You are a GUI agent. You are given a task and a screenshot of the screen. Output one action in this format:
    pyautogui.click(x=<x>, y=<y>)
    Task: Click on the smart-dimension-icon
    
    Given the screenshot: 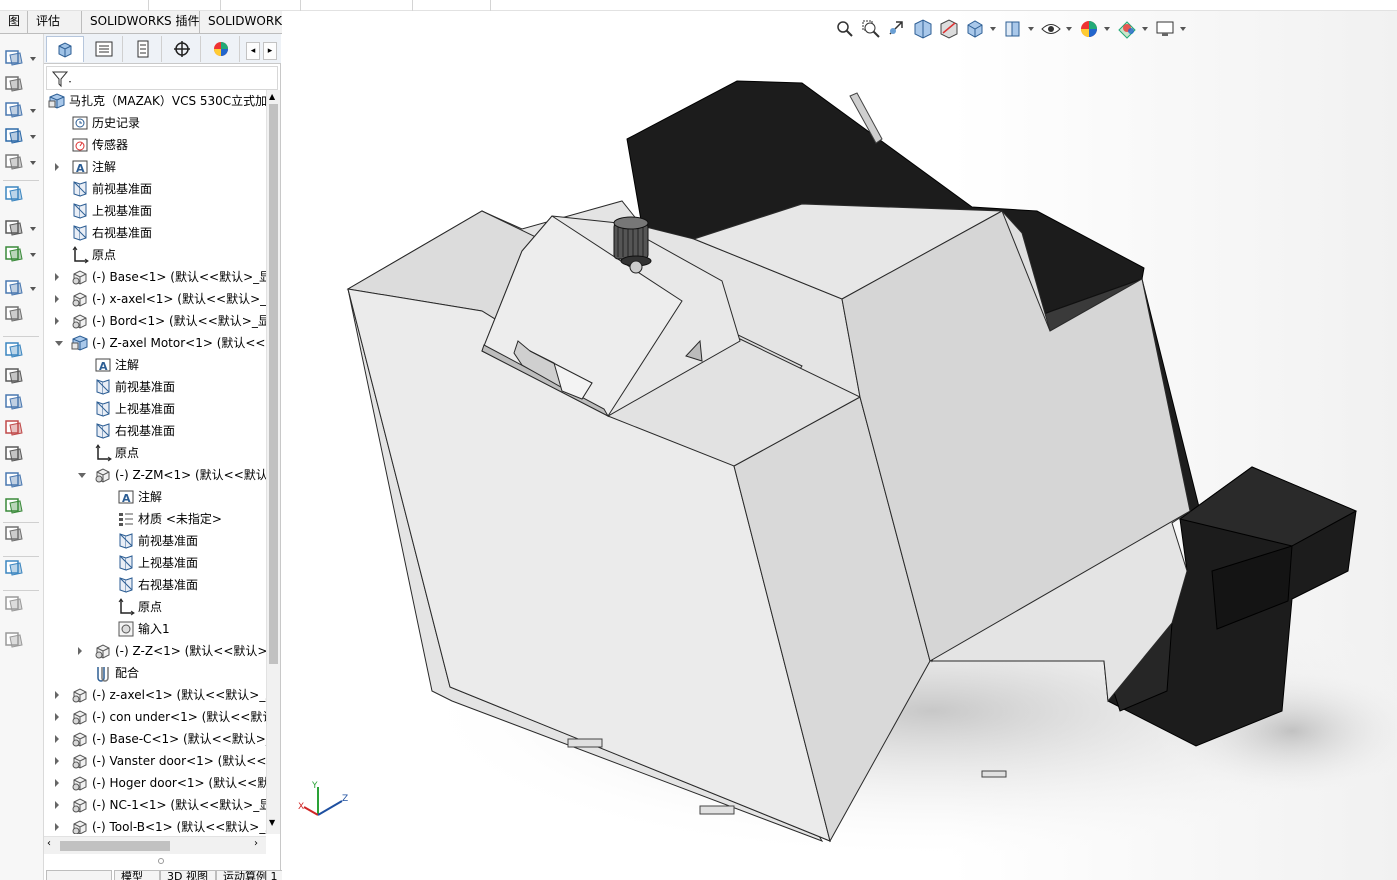 What is the action you would take?
    pyautogui.click(x=14, y=84)
    